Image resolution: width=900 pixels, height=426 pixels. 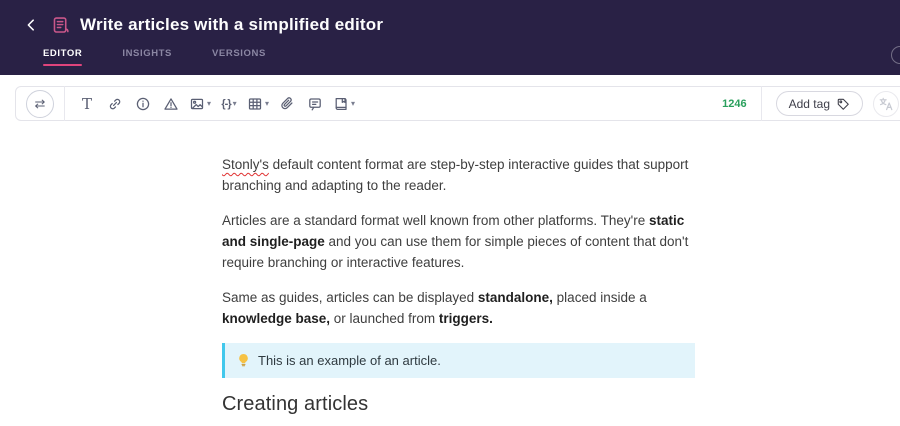 I want to click on toolbar-area: ⇄ T ▾ {-} ▾ ▾ ▾ 1246 Add tag, so click(x=450, y=98).